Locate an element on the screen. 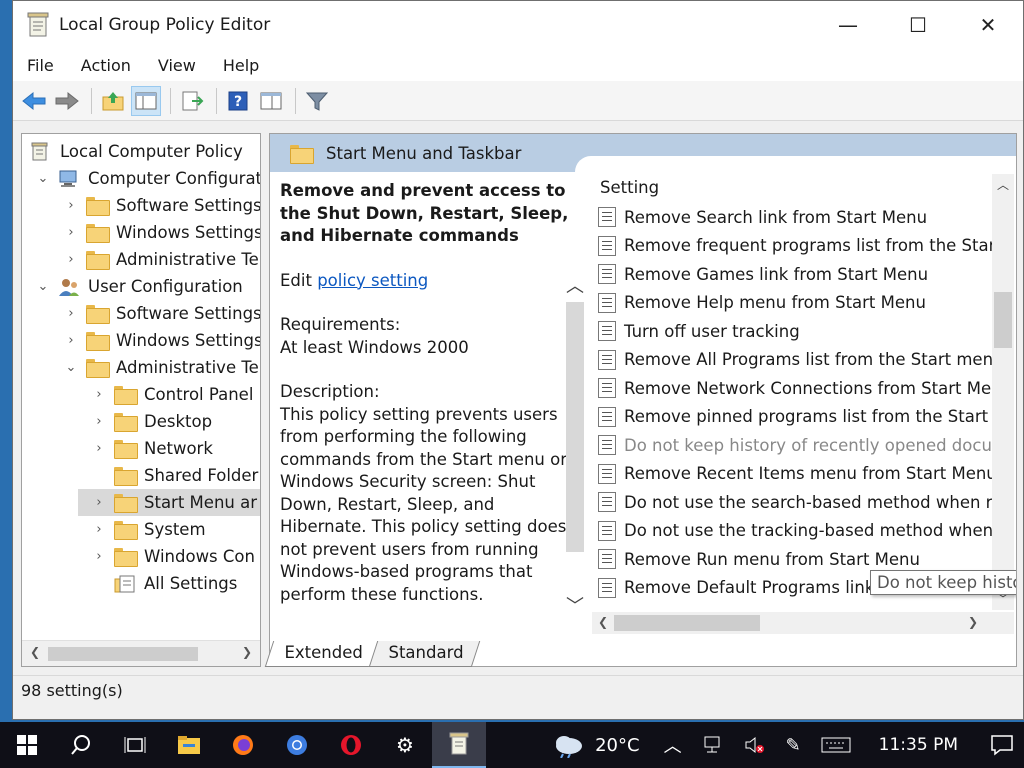 Image resolution: width=1024 pixels, height=768 pixels. chrome-button is located at coordinates (297, 745).